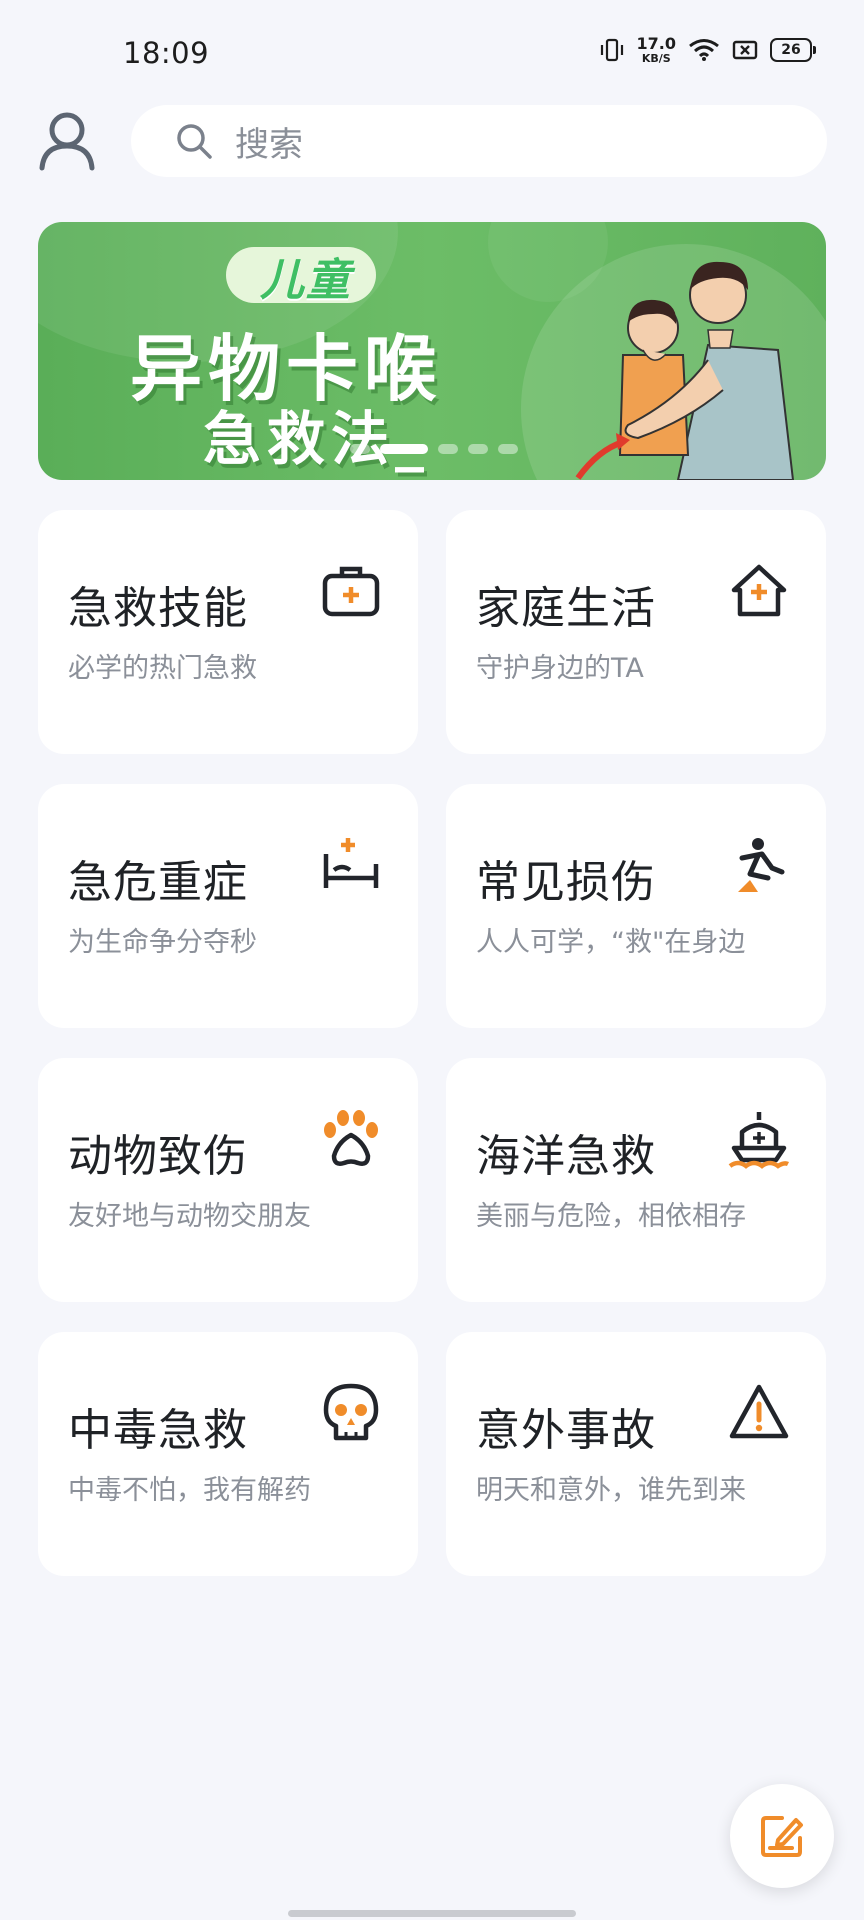 The width and height of the screenshot is (864, 1920). I want to click on card-subtitle: 明天和意外，谁先到来, so click(611, 1490).